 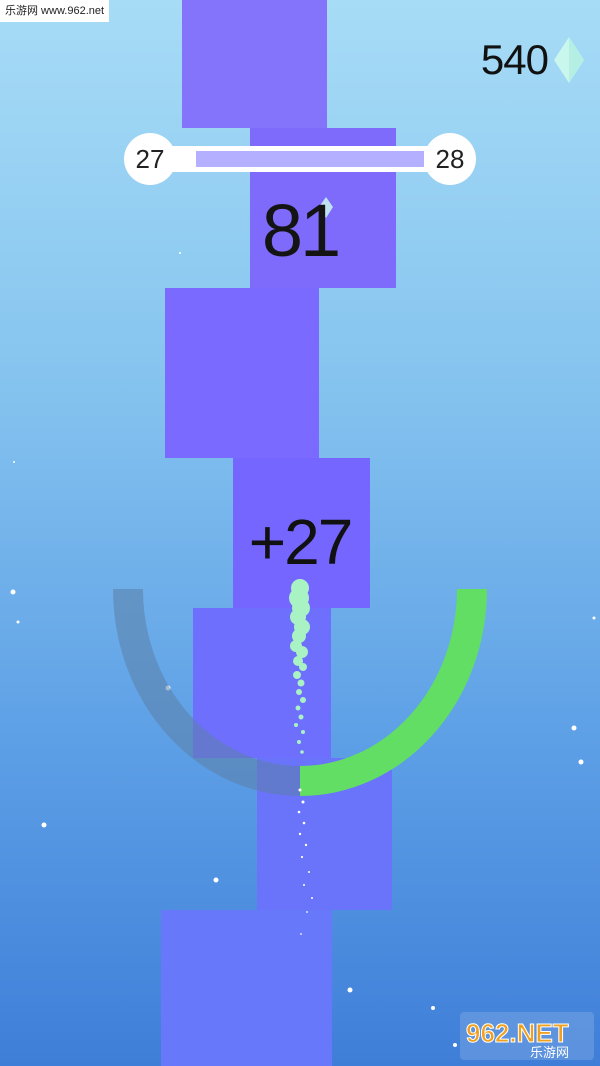 I want to click on level-progress: 27 28, so click(x=300, y=159).